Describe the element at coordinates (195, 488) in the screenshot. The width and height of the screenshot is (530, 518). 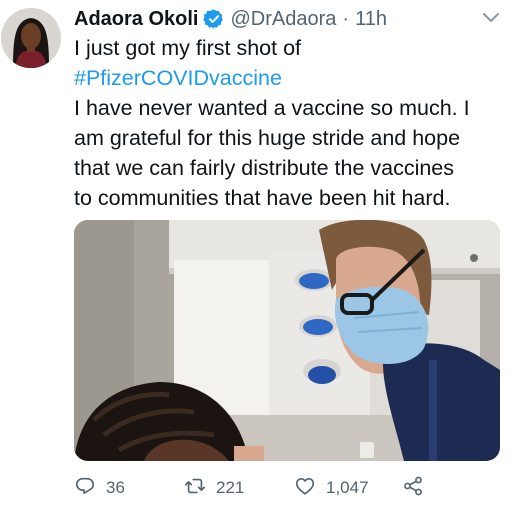
I see `retweet-icon` at that location.